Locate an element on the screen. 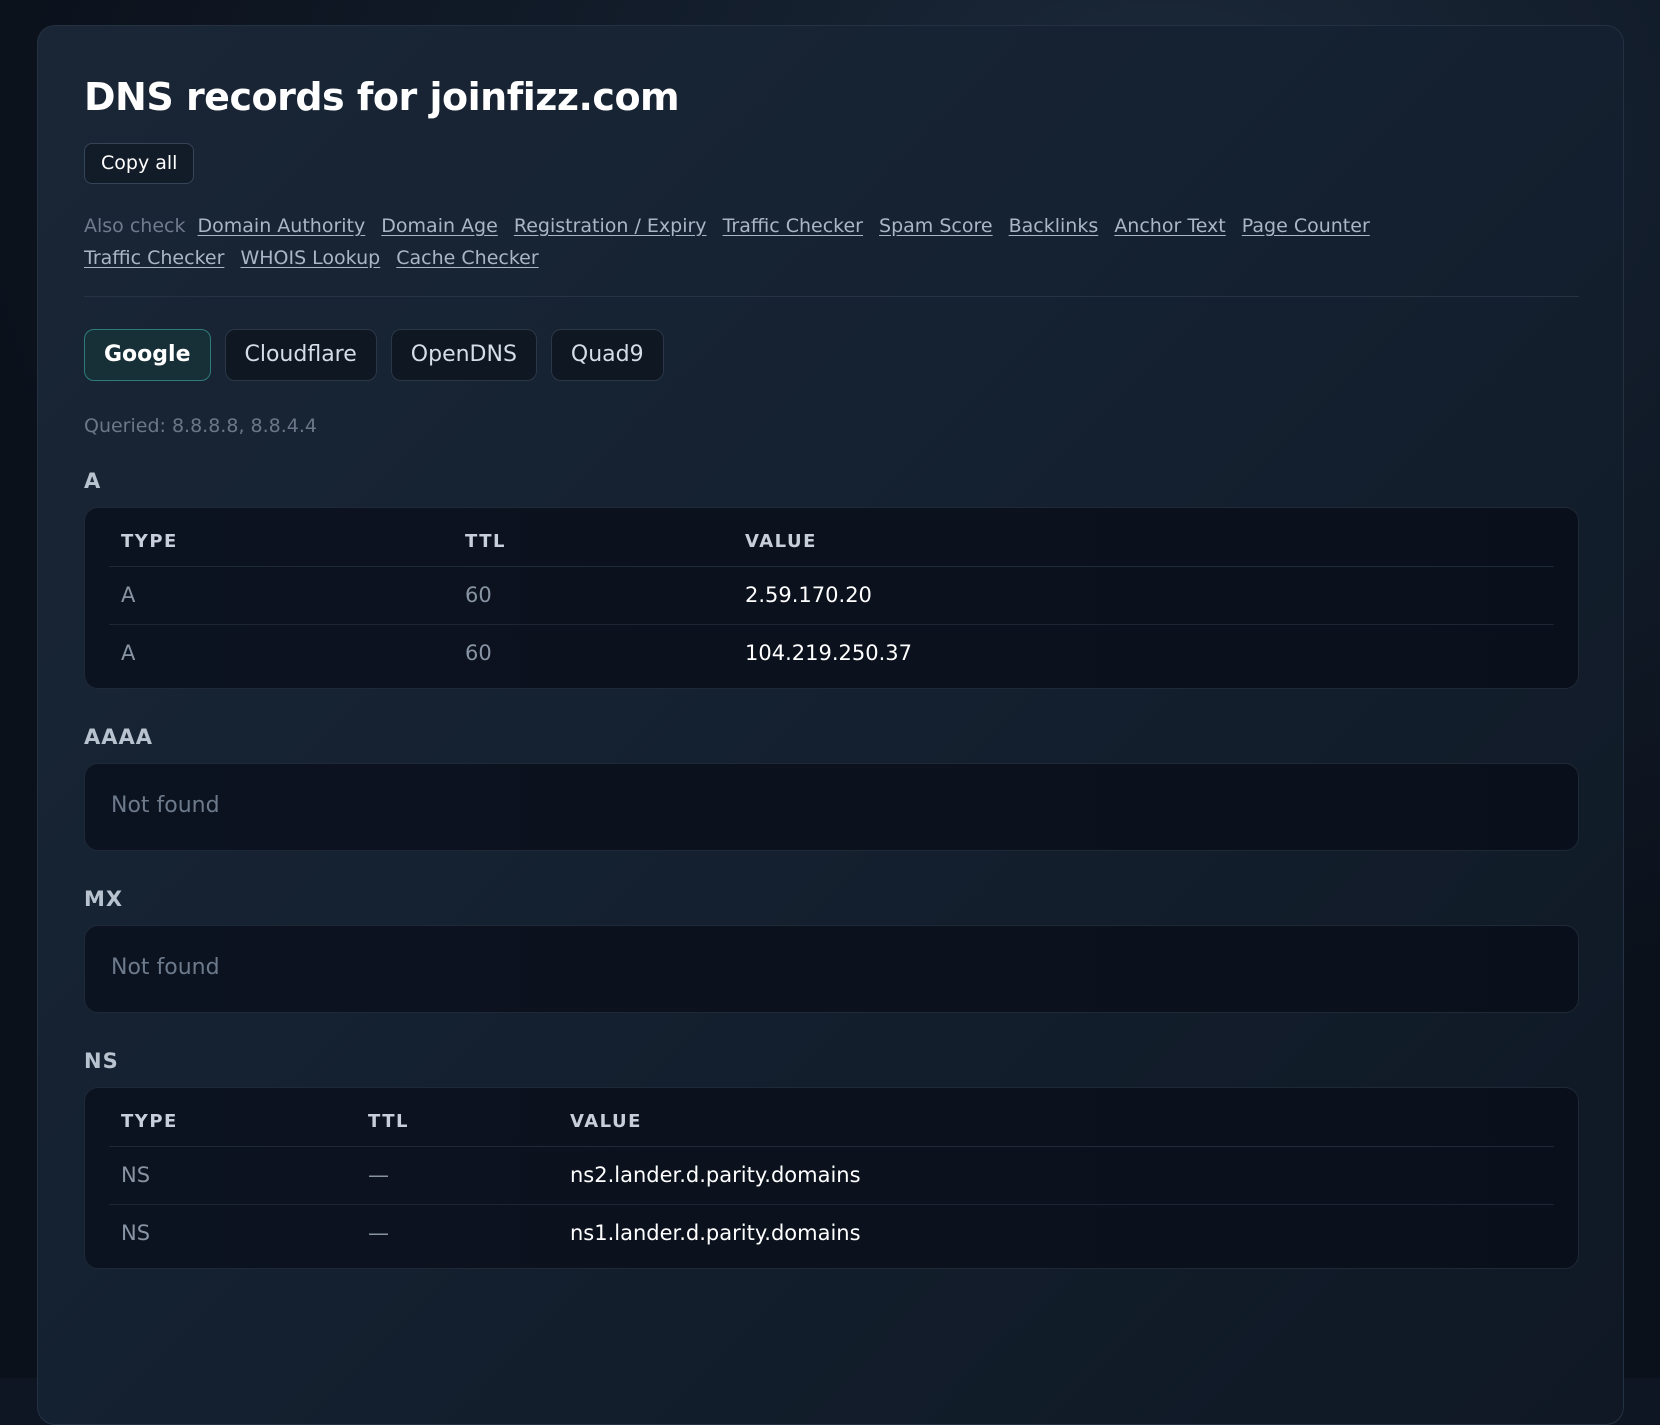 The height and width of the screenshot is (1425, 1660). link-domain-authority: Domain Authority is located at coordinates (282, 226).